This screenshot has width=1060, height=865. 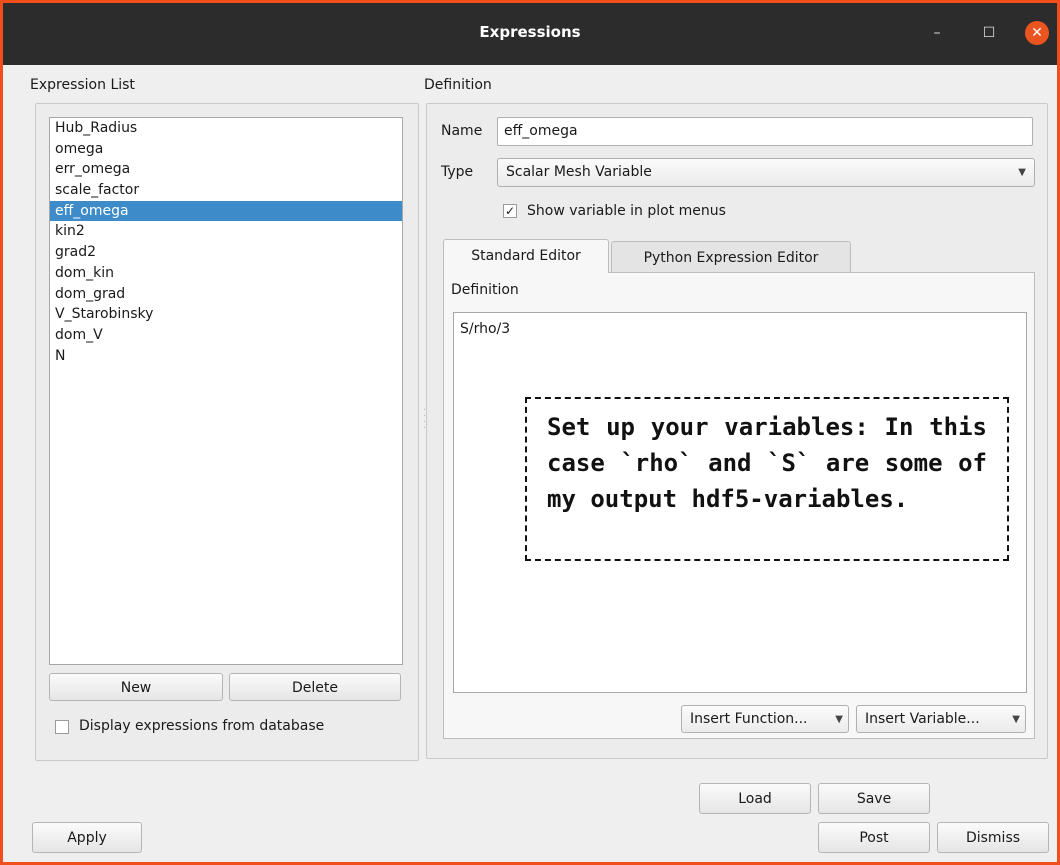 What do you see at coordinates (874, 798) in the screenshot?
I see `save-button: Save` at bounding box center [874, 798].